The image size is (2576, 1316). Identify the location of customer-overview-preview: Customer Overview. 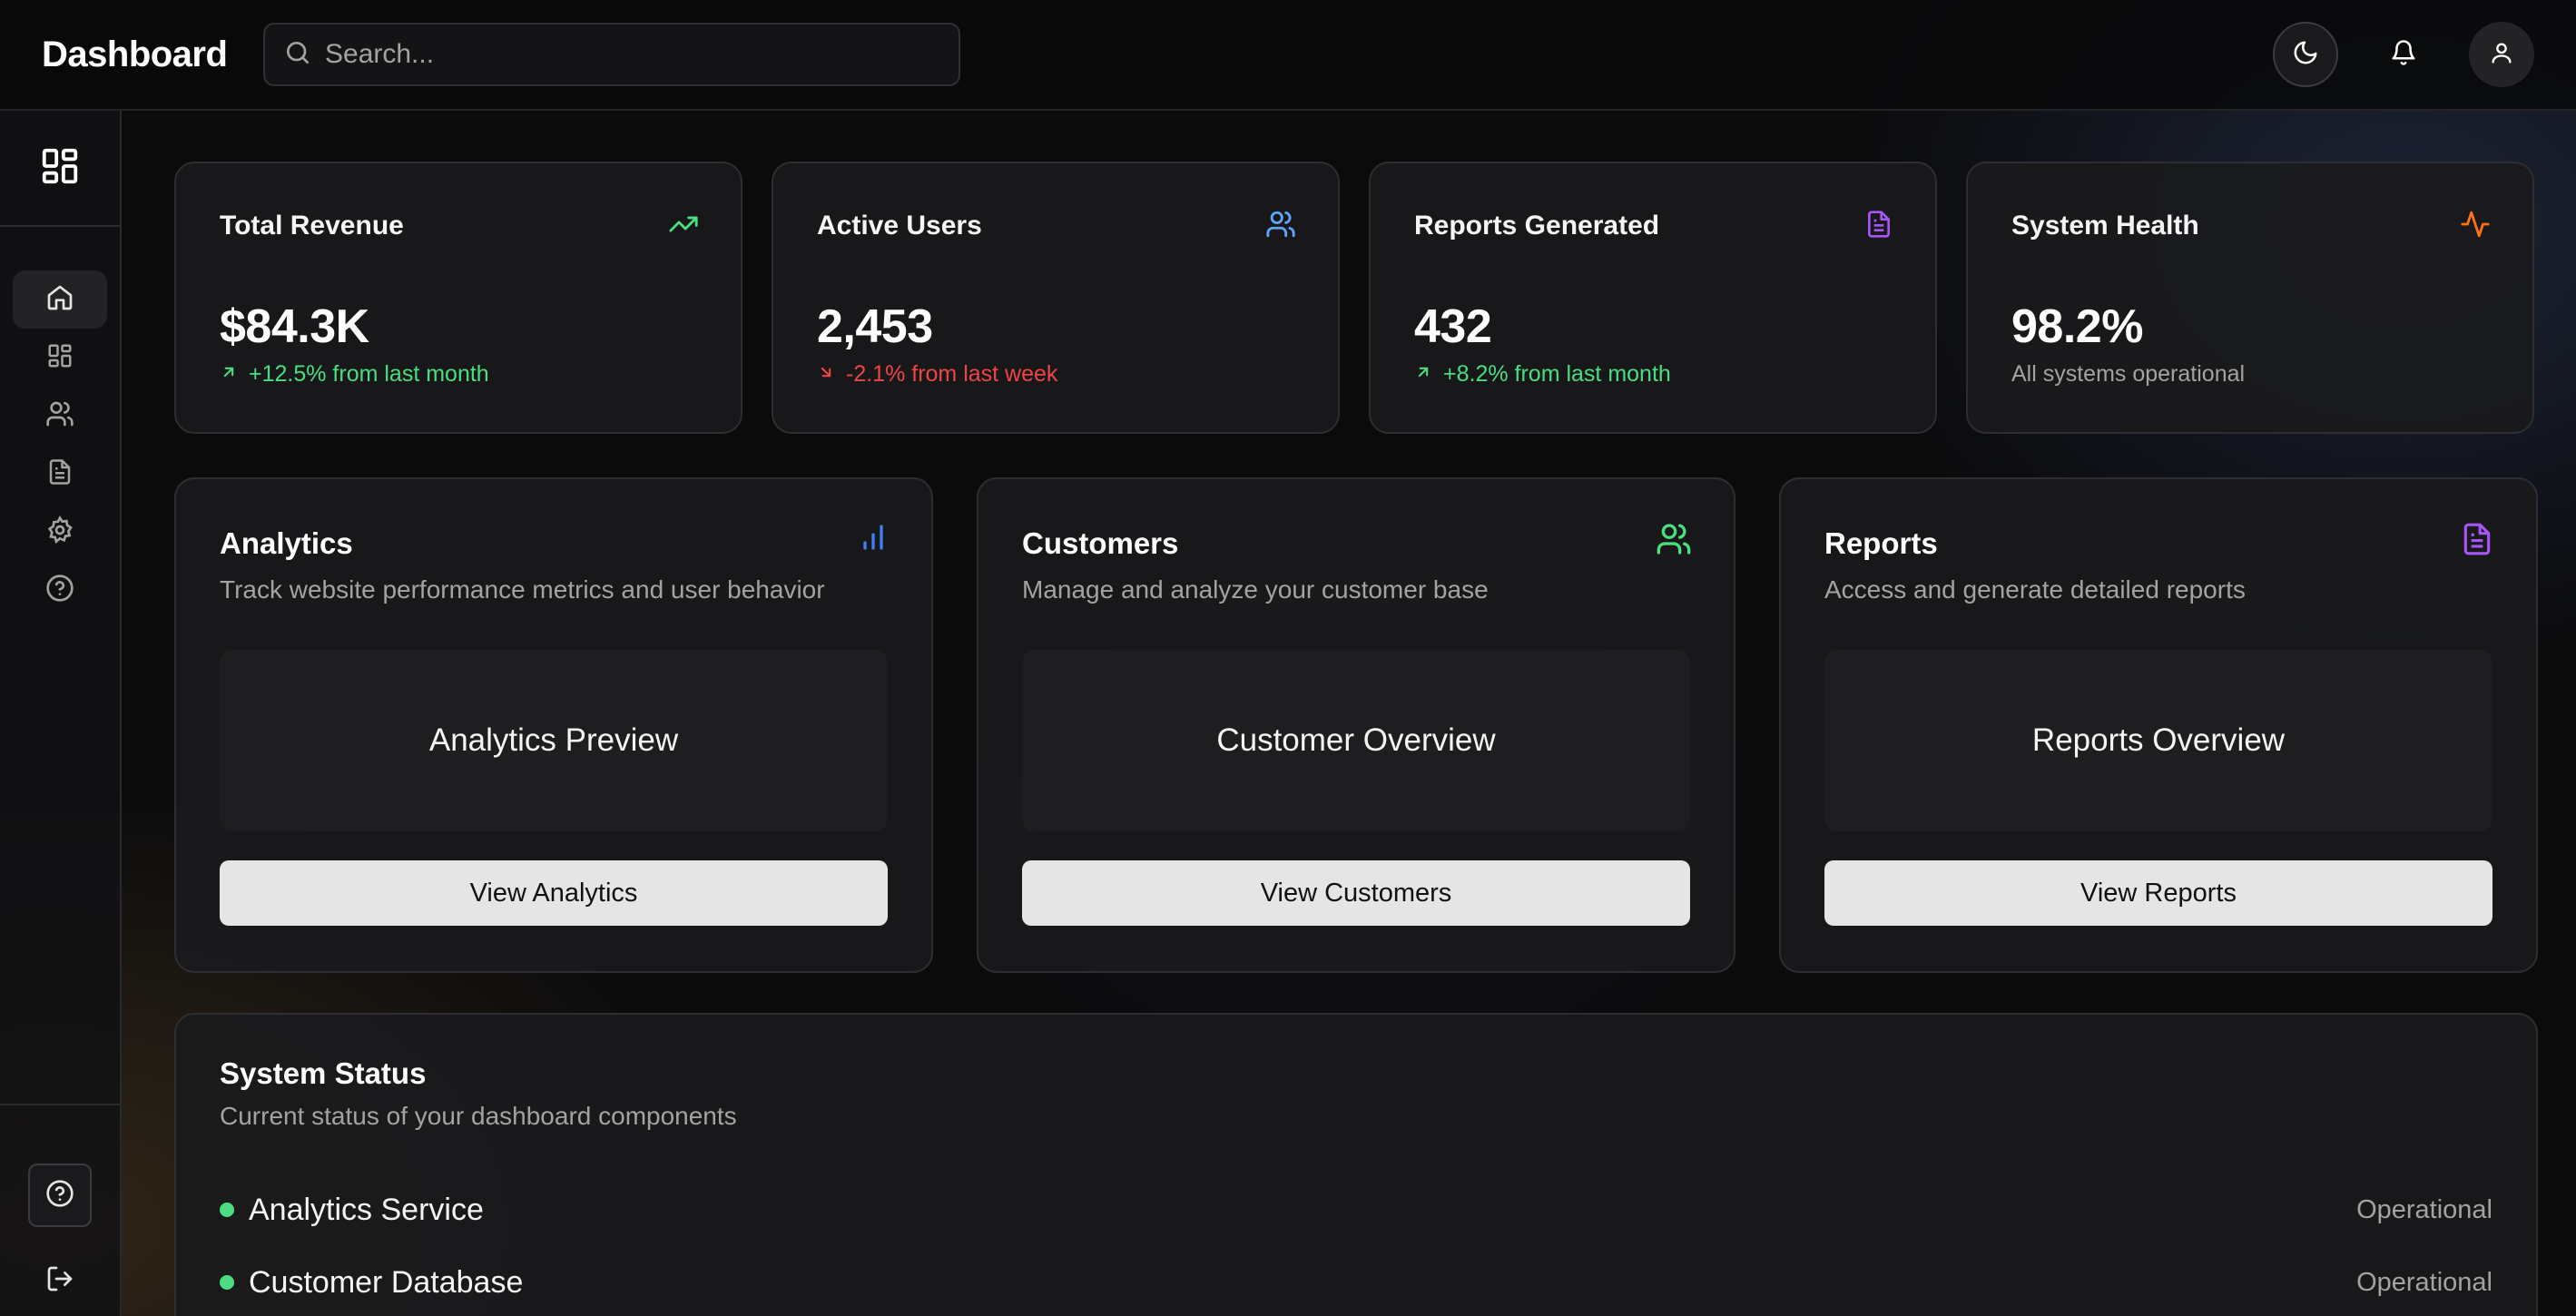
(1356, 740).